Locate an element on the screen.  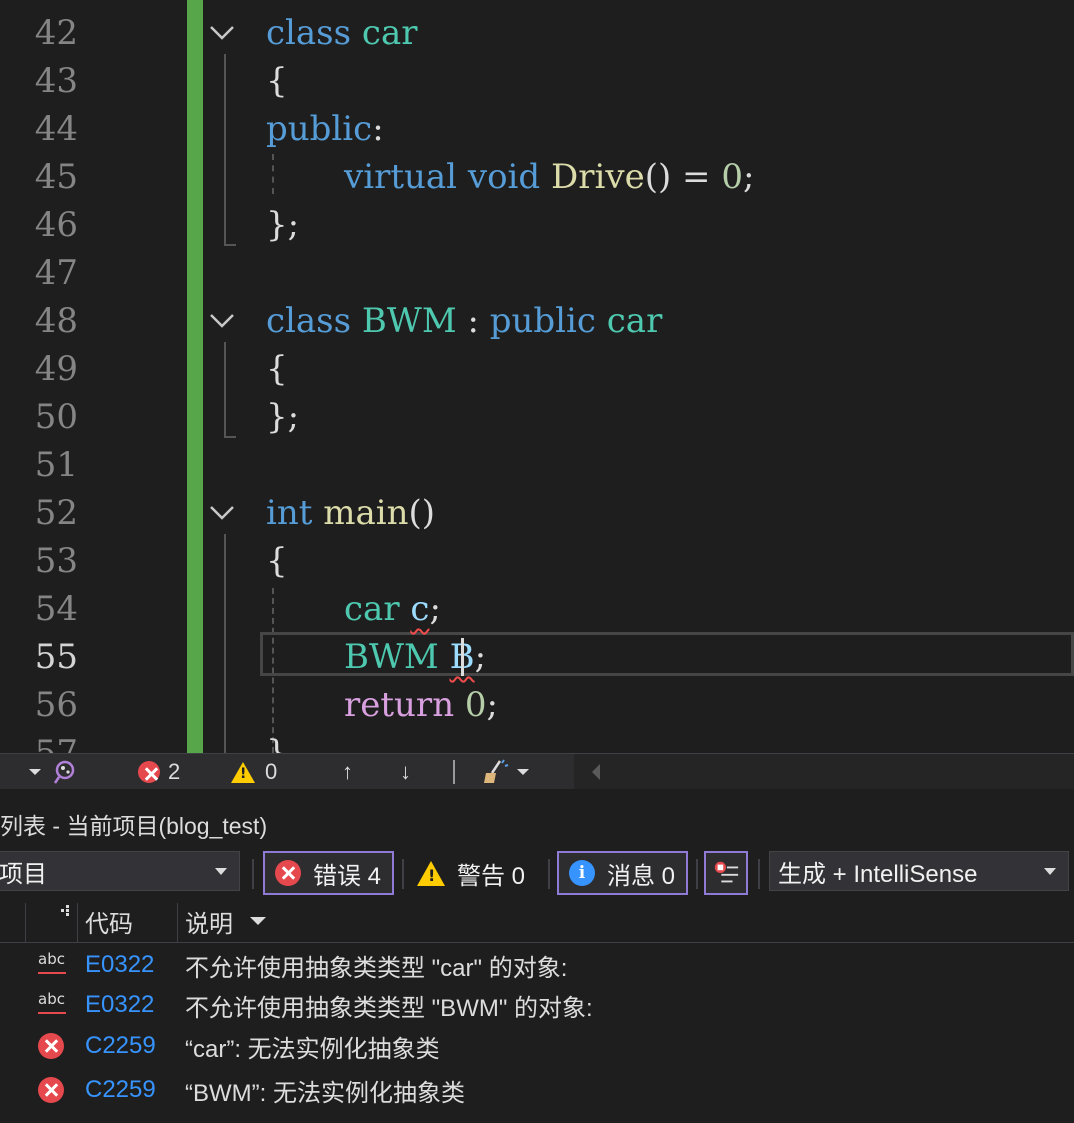
messages-filter-button: i 消息 0 is located at coordinates (622, 873).